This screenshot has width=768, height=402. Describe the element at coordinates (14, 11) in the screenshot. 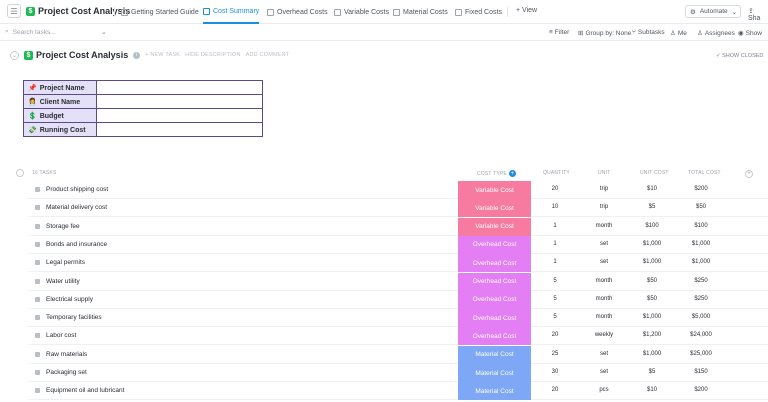

I see `list-icon: ☰` at that location.